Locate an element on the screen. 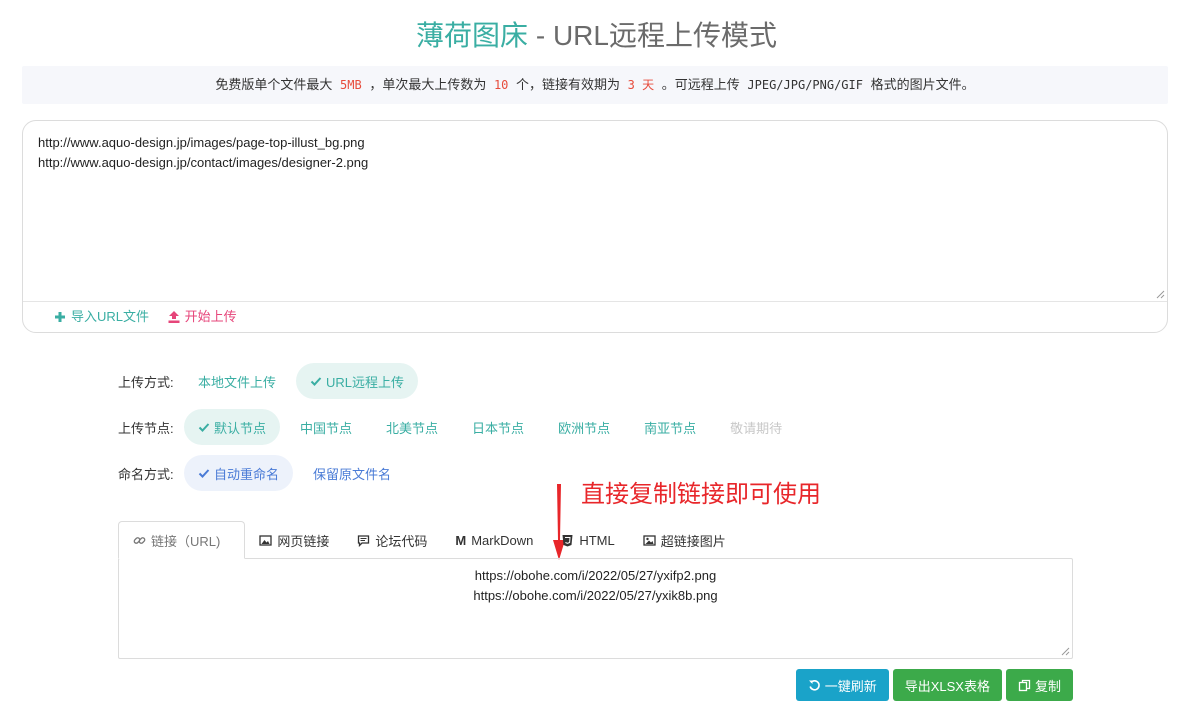  node-europe: 欧洲节点 is located at coordinates (584, 427).